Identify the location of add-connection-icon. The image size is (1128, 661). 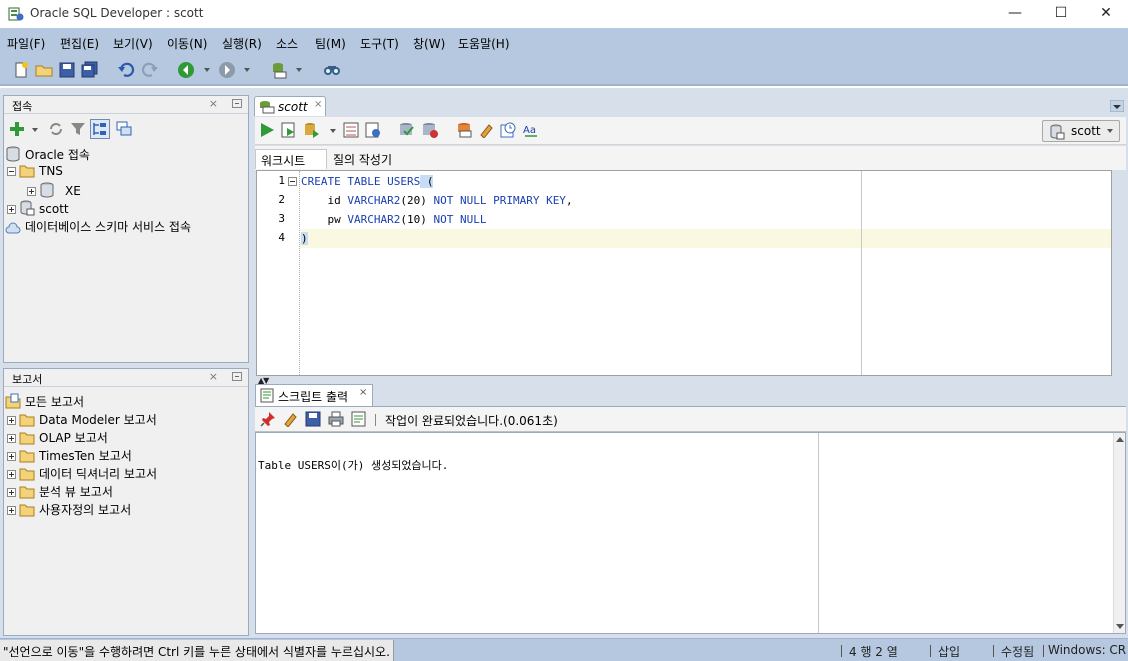
(17, 129).